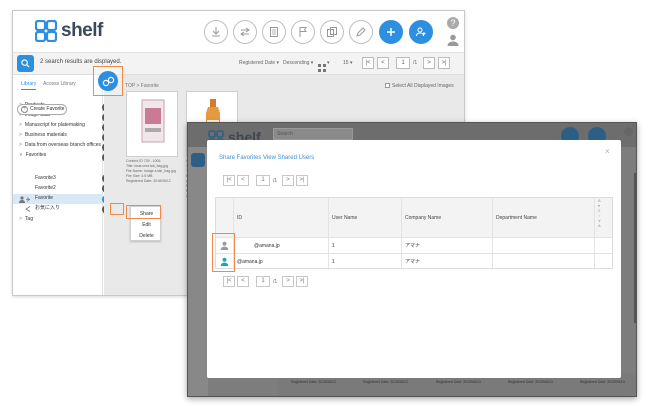  Describe the element at coordinates (635, 248) in the screenshot. I see `scrollbar` at that location.